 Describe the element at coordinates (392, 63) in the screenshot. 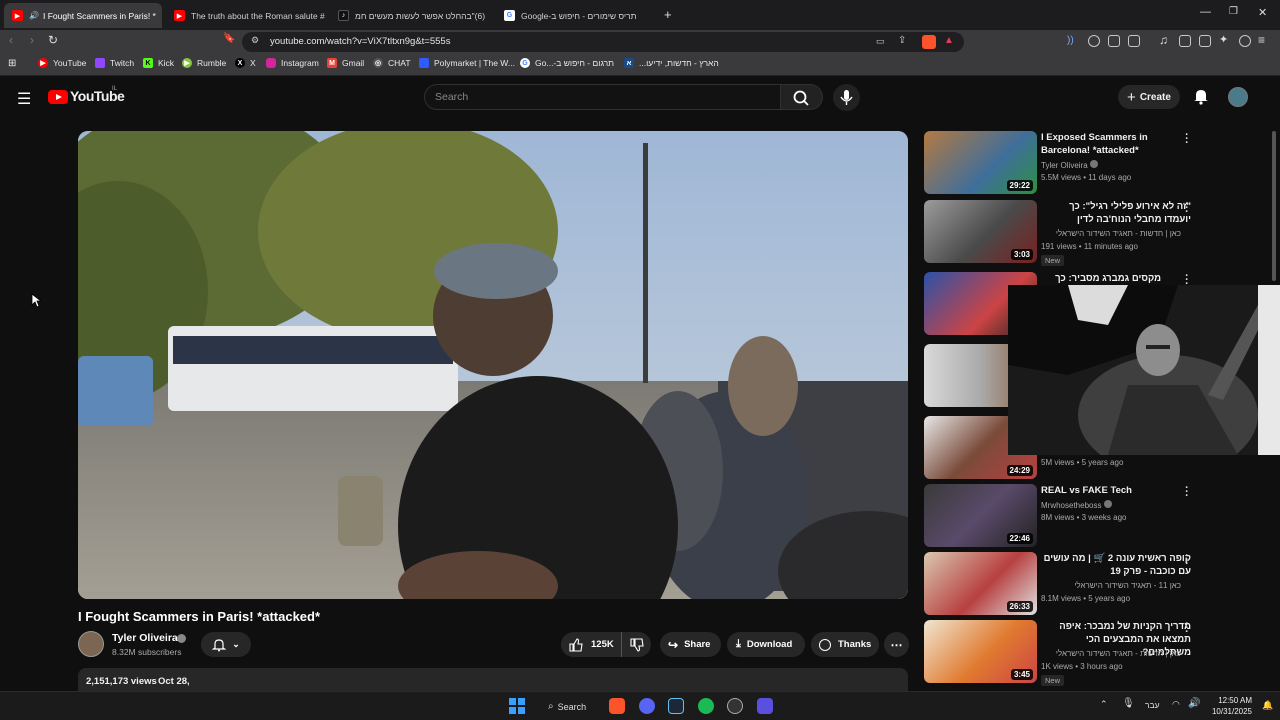

I see `bookmark-chat: ◎ CHAT` at that location.